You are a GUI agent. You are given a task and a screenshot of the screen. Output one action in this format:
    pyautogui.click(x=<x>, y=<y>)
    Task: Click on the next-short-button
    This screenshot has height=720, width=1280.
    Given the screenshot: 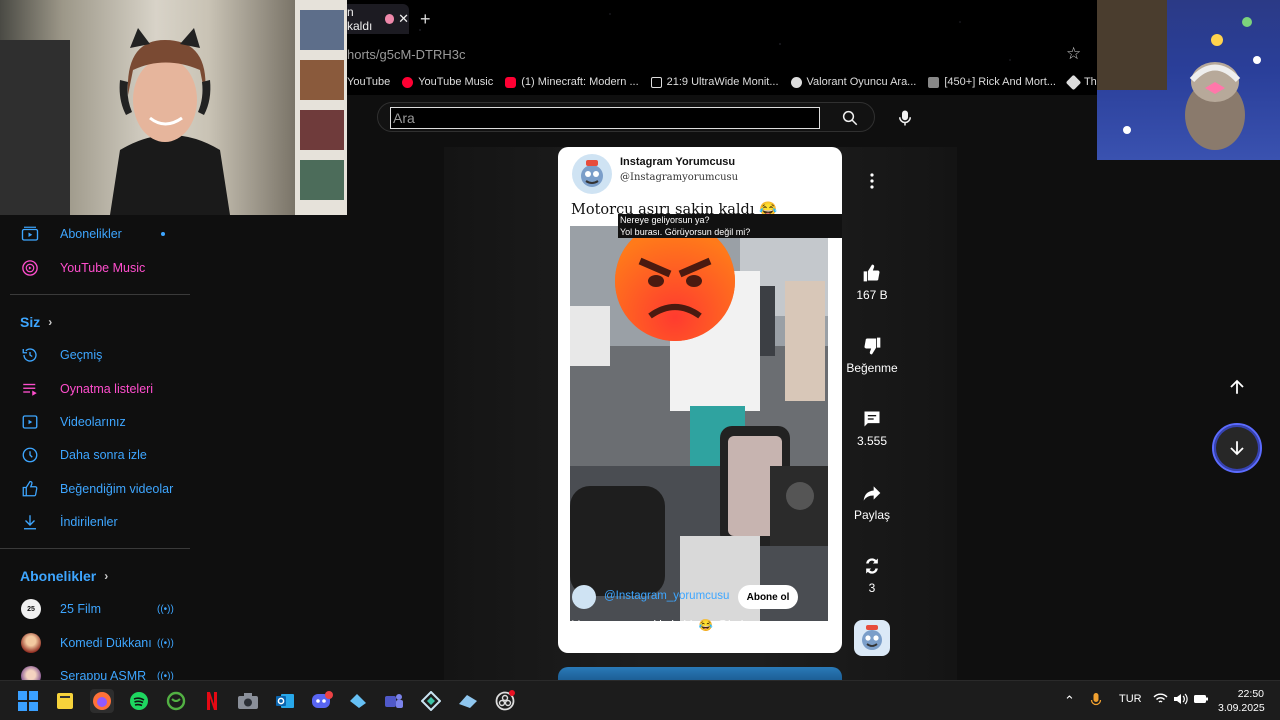 What is the action you would take?
    pyautogui.click(x=1237, y=448)
    